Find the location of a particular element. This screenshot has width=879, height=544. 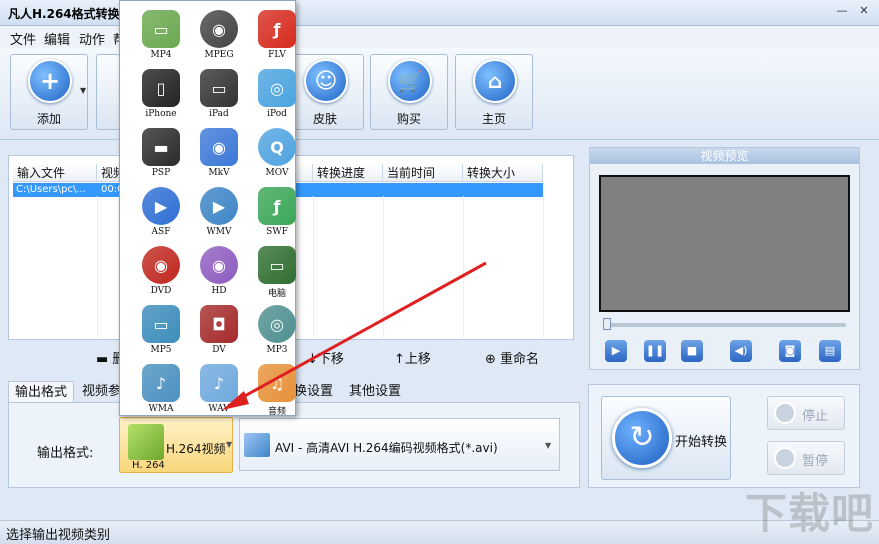

format-item-hd: ◉ HD is located at coordinates (219, 270).